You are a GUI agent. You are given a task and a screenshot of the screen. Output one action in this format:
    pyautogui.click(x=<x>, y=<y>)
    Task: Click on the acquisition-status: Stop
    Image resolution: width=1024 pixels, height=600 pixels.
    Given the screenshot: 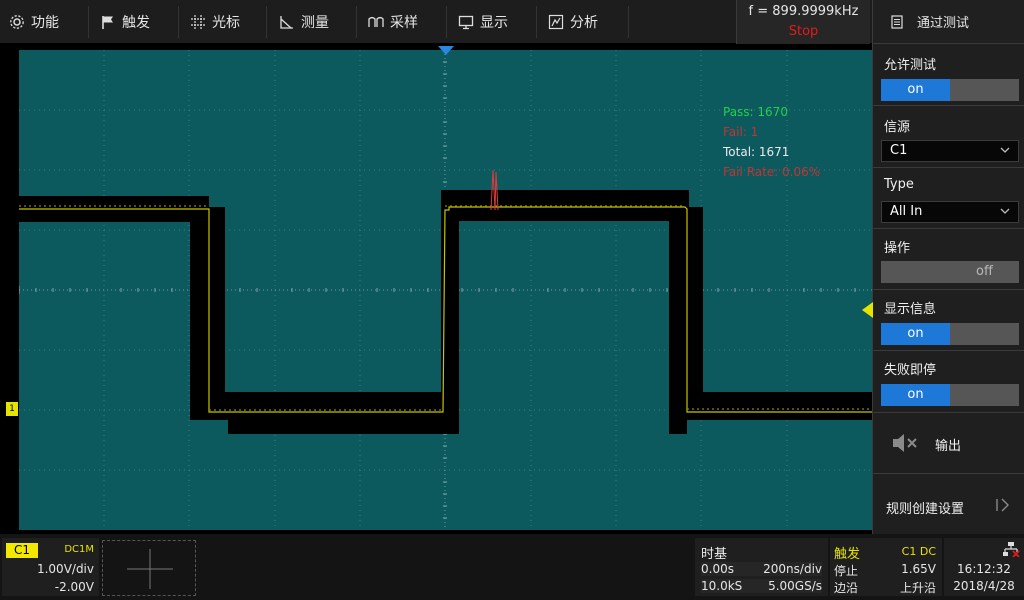 What is the action you would take?
    pyautogui.click(x=803, y=31)
    